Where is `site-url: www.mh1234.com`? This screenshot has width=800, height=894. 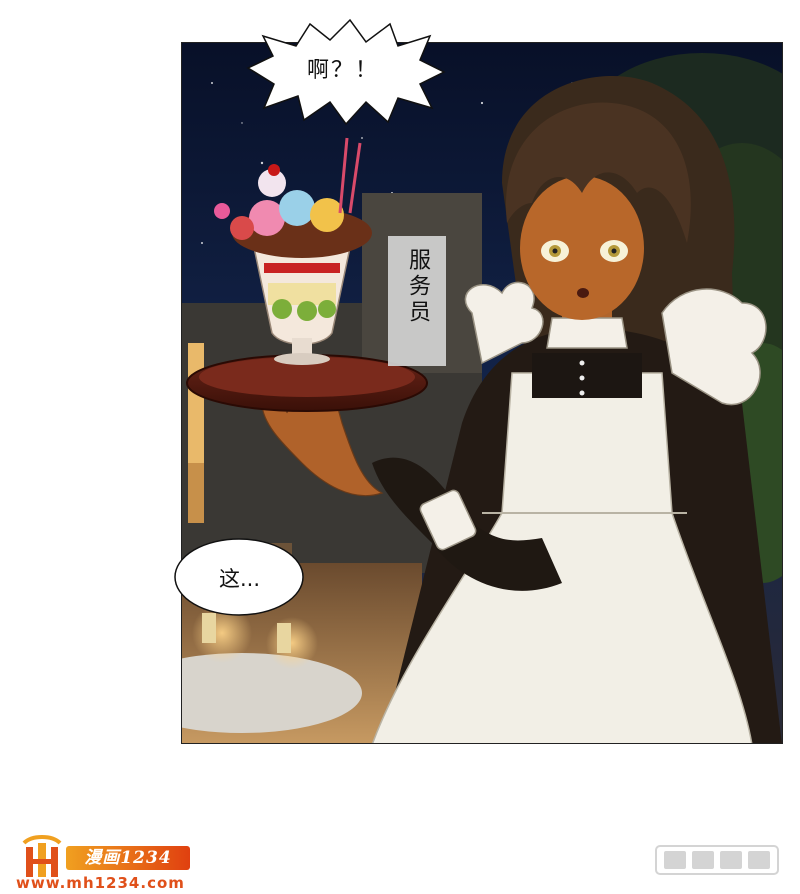 site-url: www.mh1234.com is located at coordinates (100, 883).